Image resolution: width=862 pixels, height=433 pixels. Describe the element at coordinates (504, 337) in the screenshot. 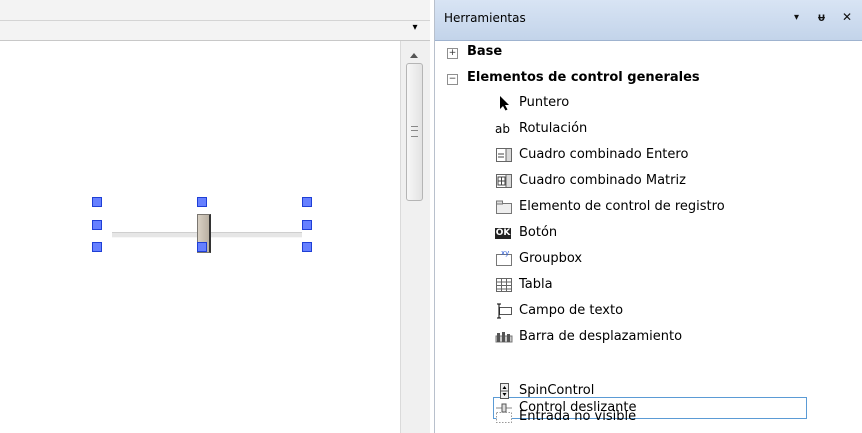

I see `scrollbar-icon` at that location.